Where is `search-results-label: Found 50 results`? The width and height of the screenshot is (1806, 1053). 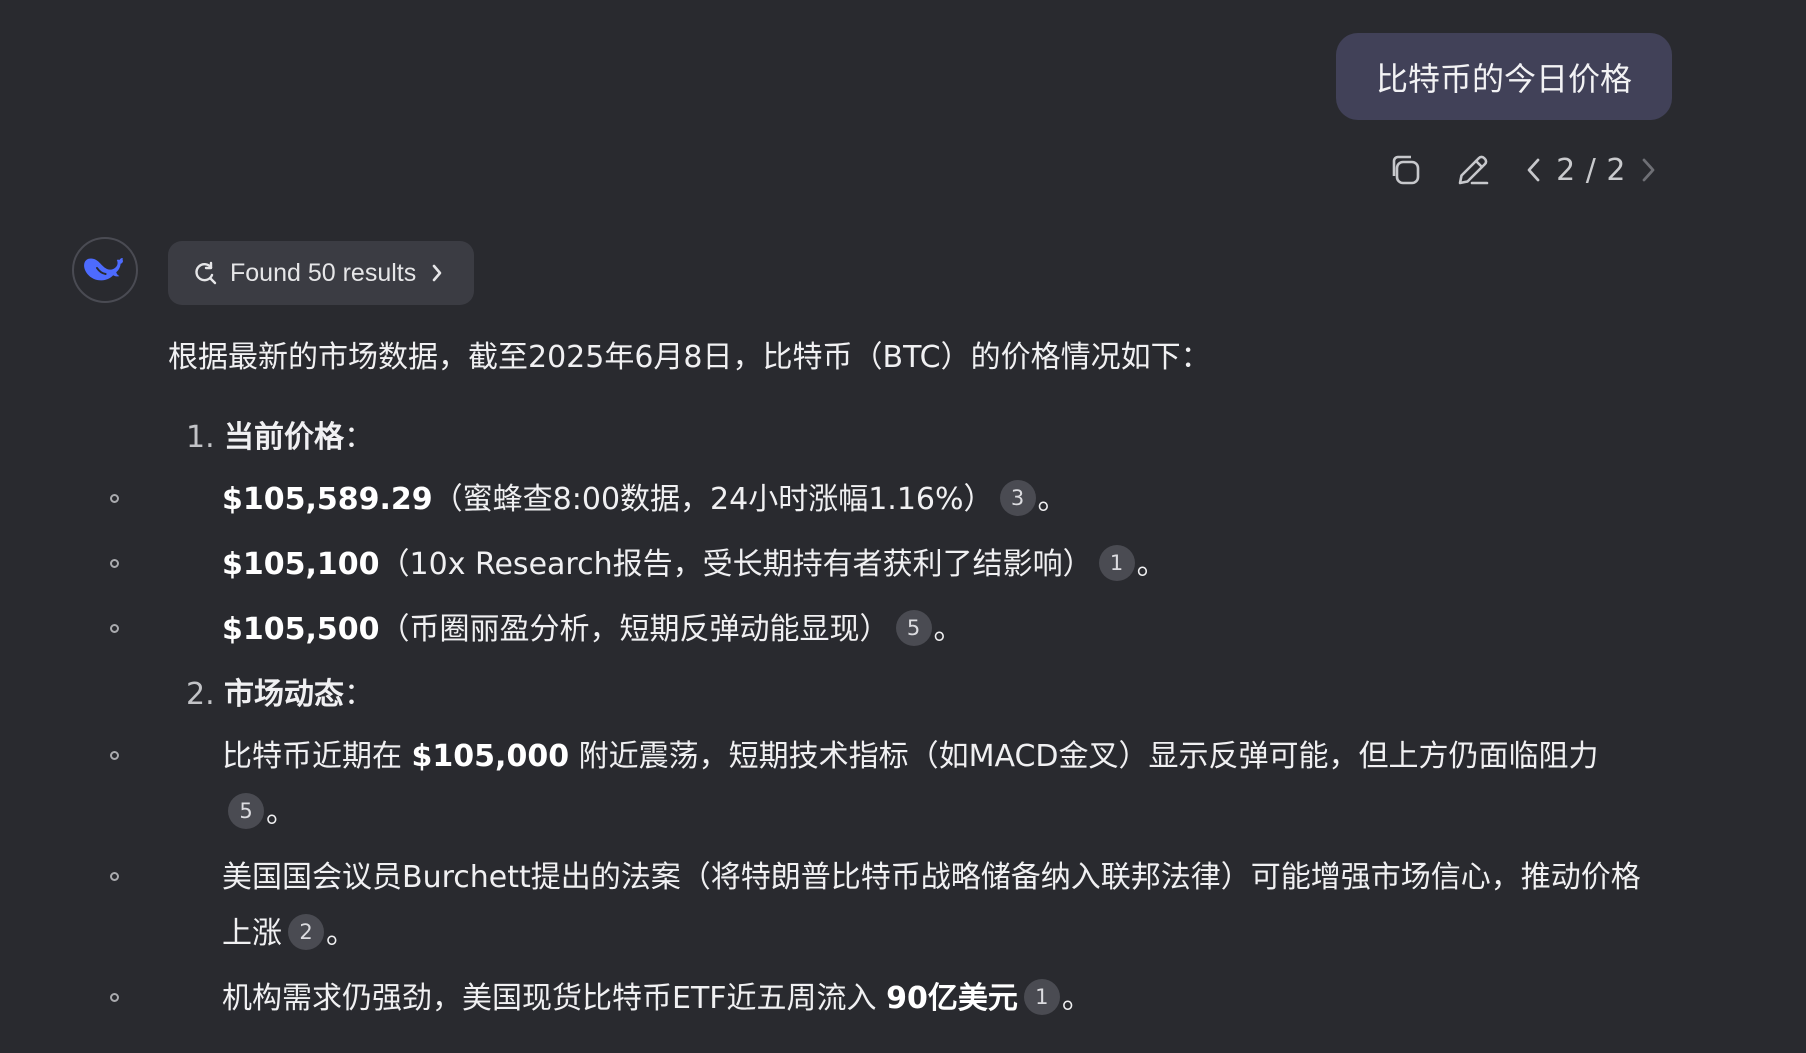 search-results-label: Found 50 results is located at coordinates (323, 272).